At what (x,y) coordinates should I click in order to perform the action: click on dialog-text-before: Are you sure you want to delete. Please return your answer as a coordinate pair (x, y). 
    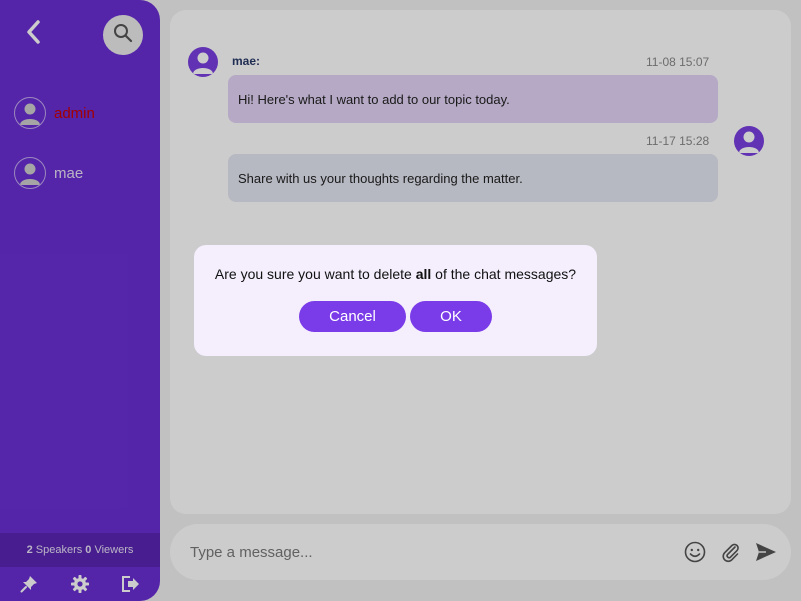
    Looking at the image, I should click on (315, 274).